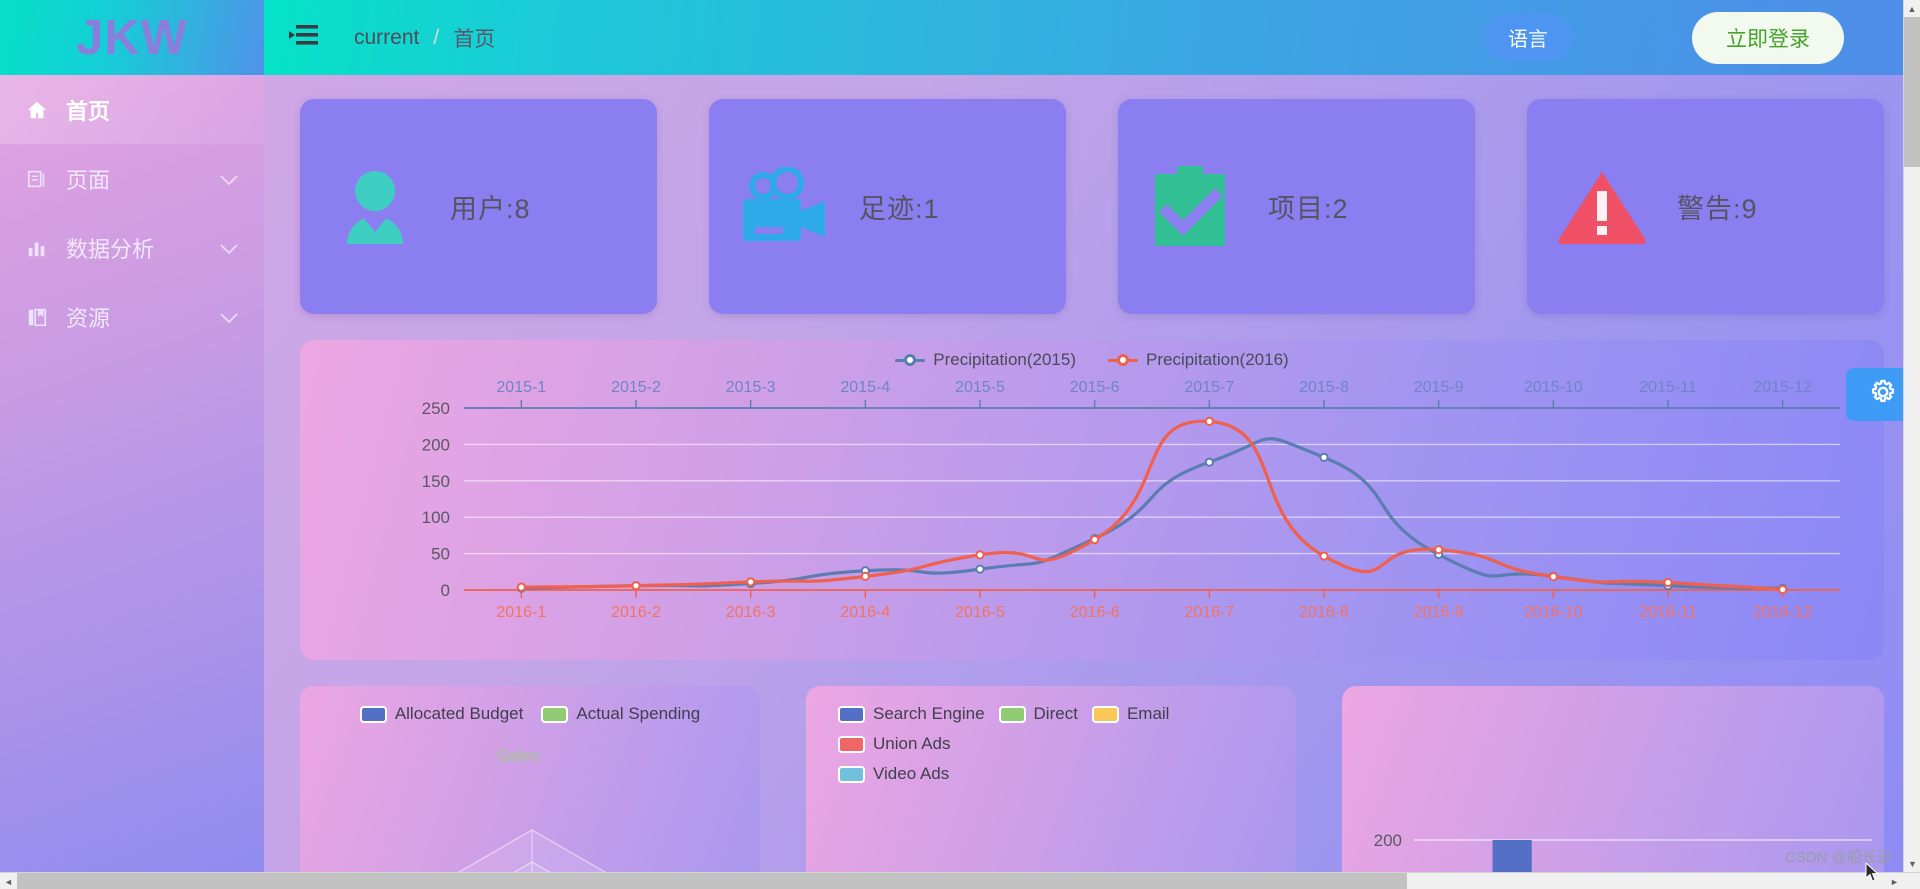 This screenshot has width=1920, height=889. Describe the element at coordinates (1095, 612) in the screenshot. I see `svg-text: 2016-6` at that location.